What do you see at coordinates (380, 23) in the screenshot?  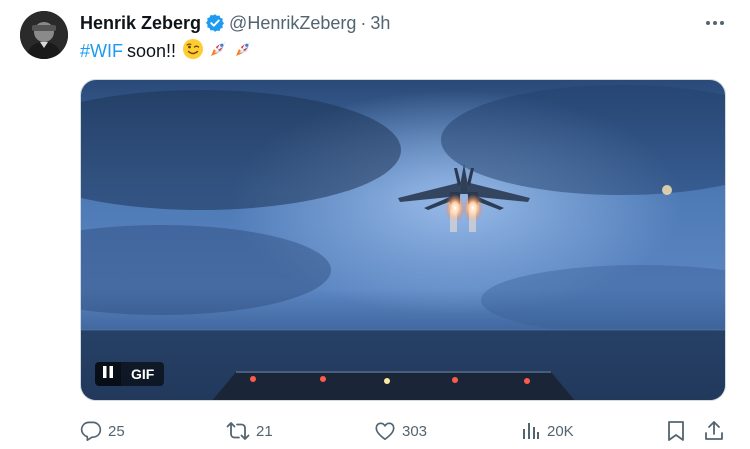 I see `post-timestamp: 3h` at bounding box center [380, 23].